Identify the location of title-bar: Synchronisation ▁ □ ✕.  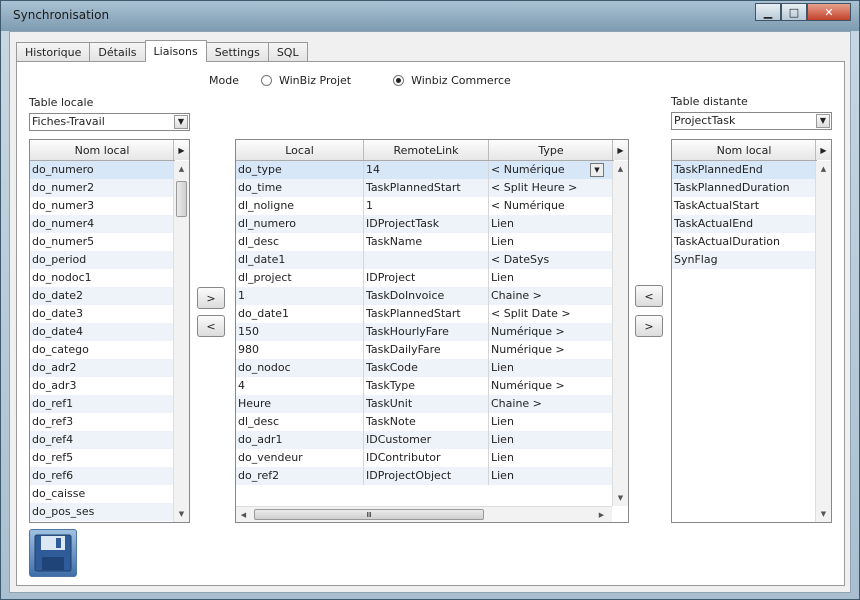
(430, 16).